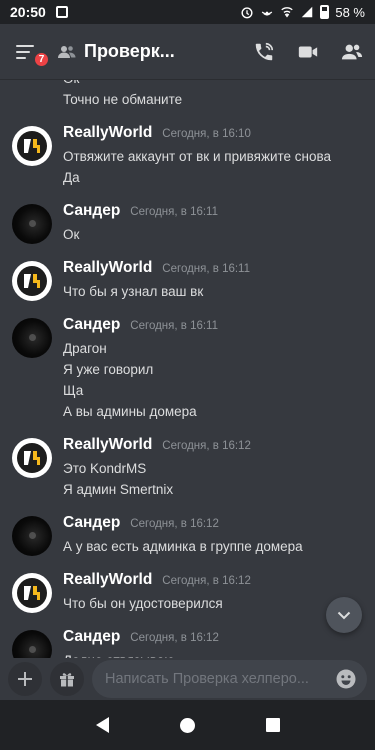 The image size is (375, 750). I want to click on message-text: Да, so click(71, 177).